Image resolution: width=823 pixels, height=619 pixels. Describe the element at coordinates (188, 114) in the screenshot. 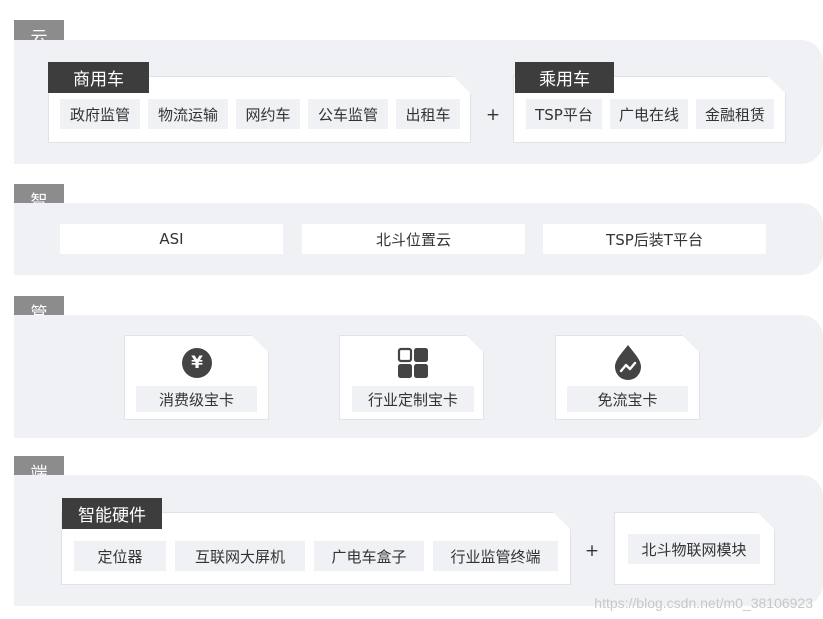

I see `chip-logistics: 物流运输` at that location.